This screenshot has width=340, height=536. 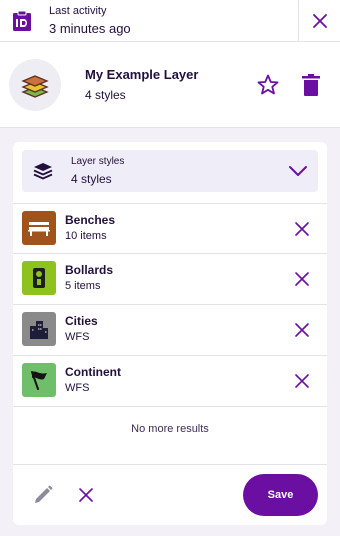 What do you see at coordinates (280, 495) in the screenshot?
I see `save-button: Save` at bounding box center [280, 495].